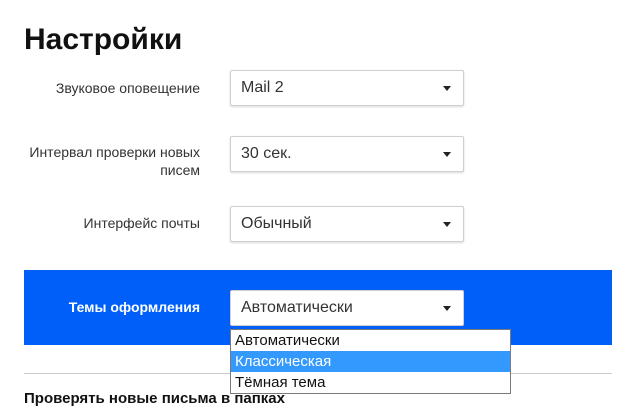 The height and width of the screenshot is (409, 640). I want to click on themes-option-classic: Классическая, so click(370, 361).